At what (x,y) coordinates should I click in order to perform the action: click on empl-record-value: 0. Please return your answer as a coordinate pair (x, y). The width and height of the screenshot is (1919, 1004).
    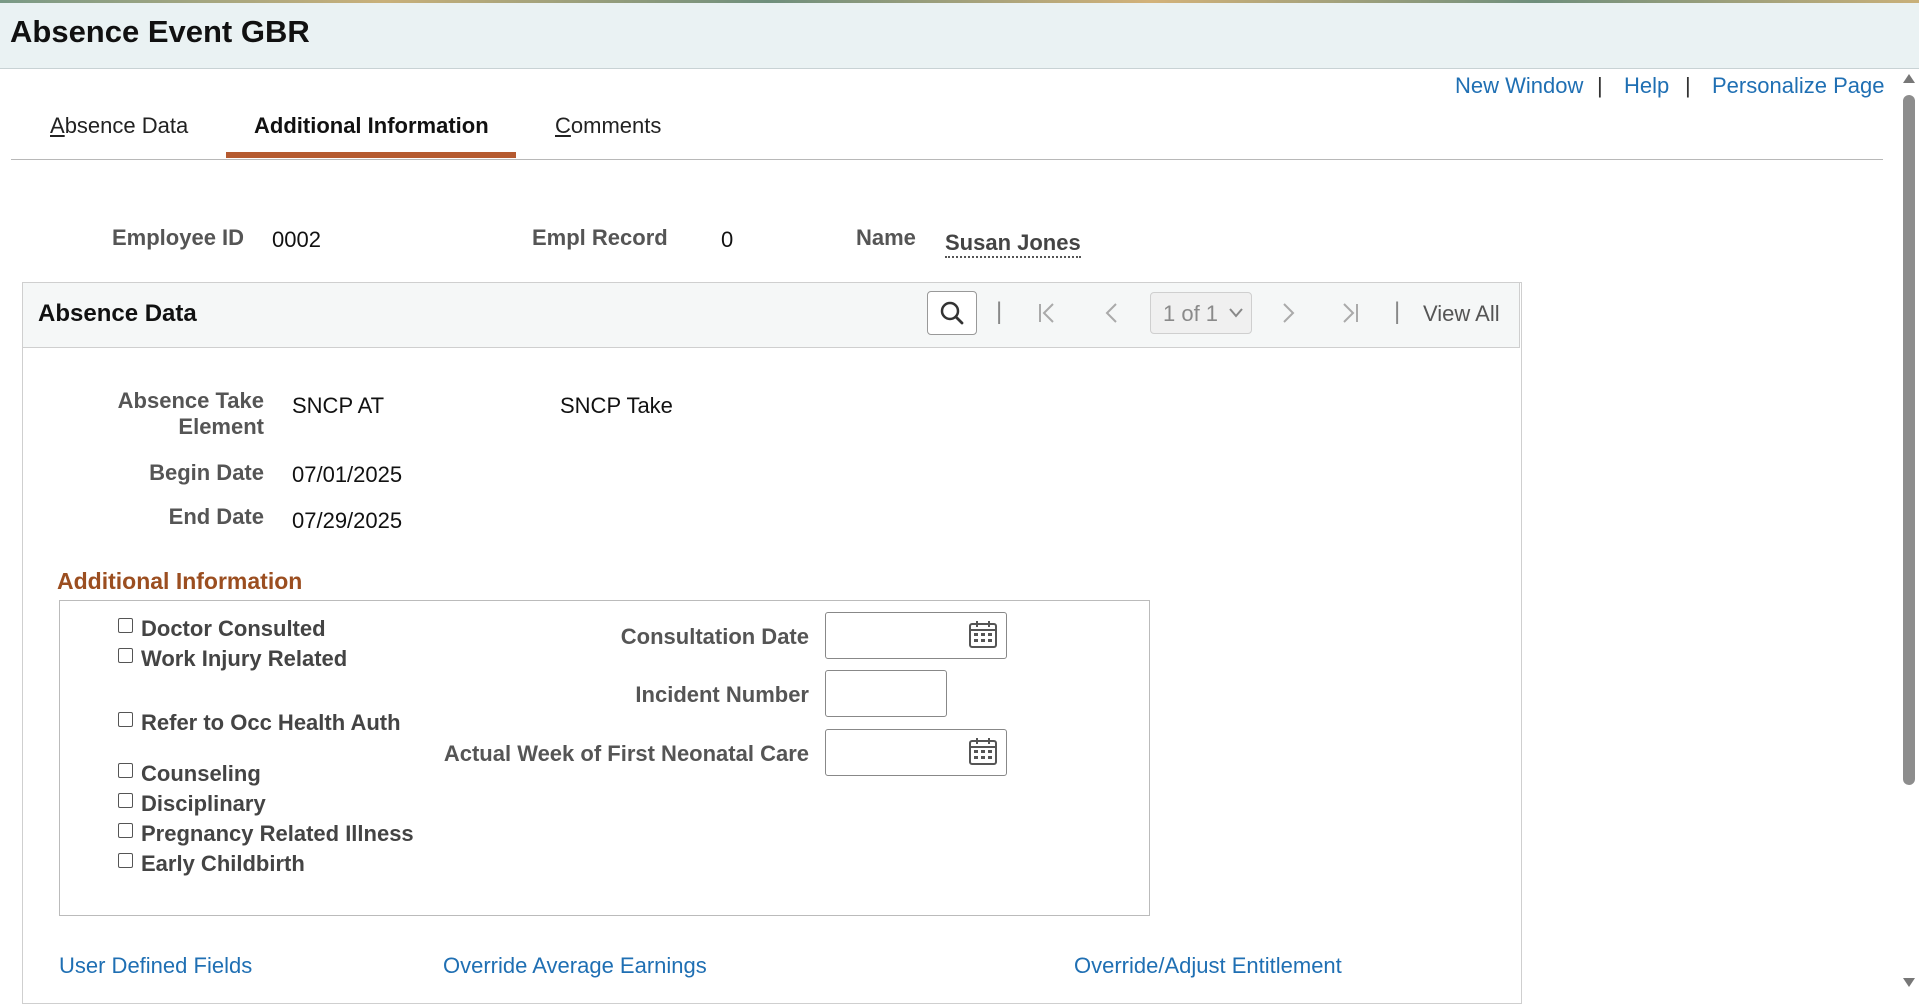
    Looking at the image, I should click on (727, 239).